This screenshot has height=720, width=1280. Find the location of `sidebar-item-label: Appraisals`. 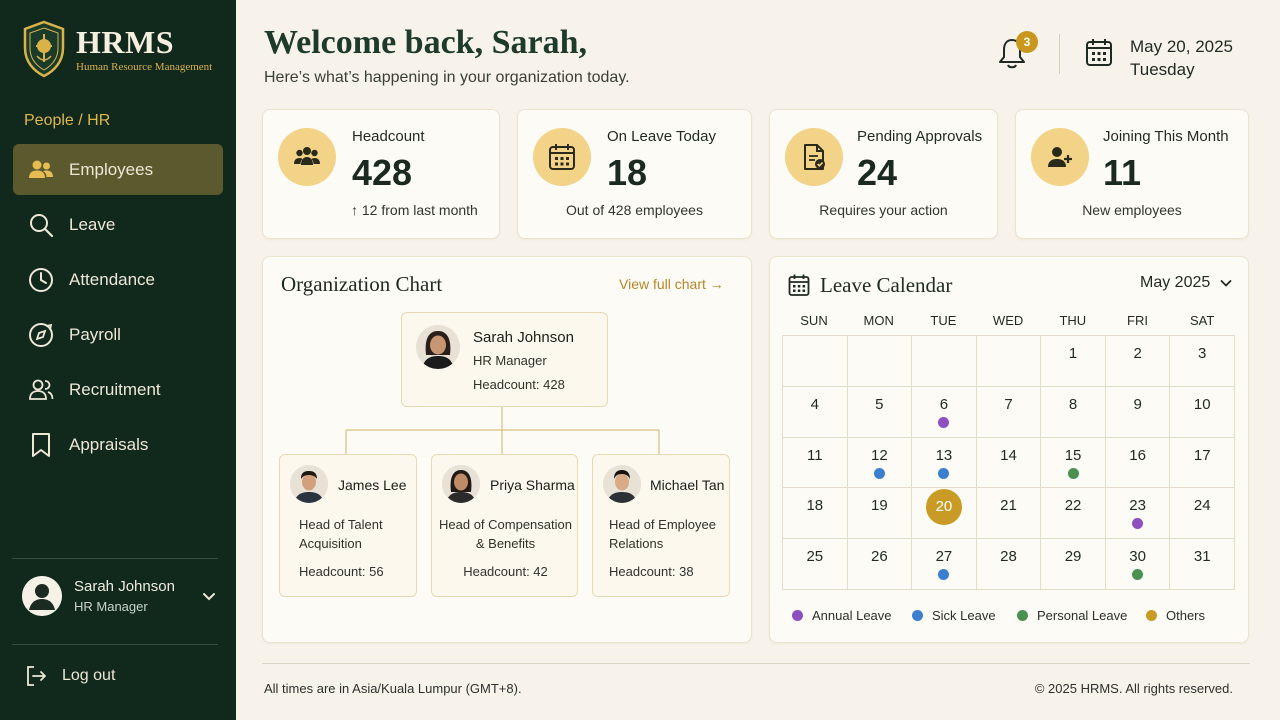

sidebar-item-label: Appraisals is located at coordinates (109, 444).